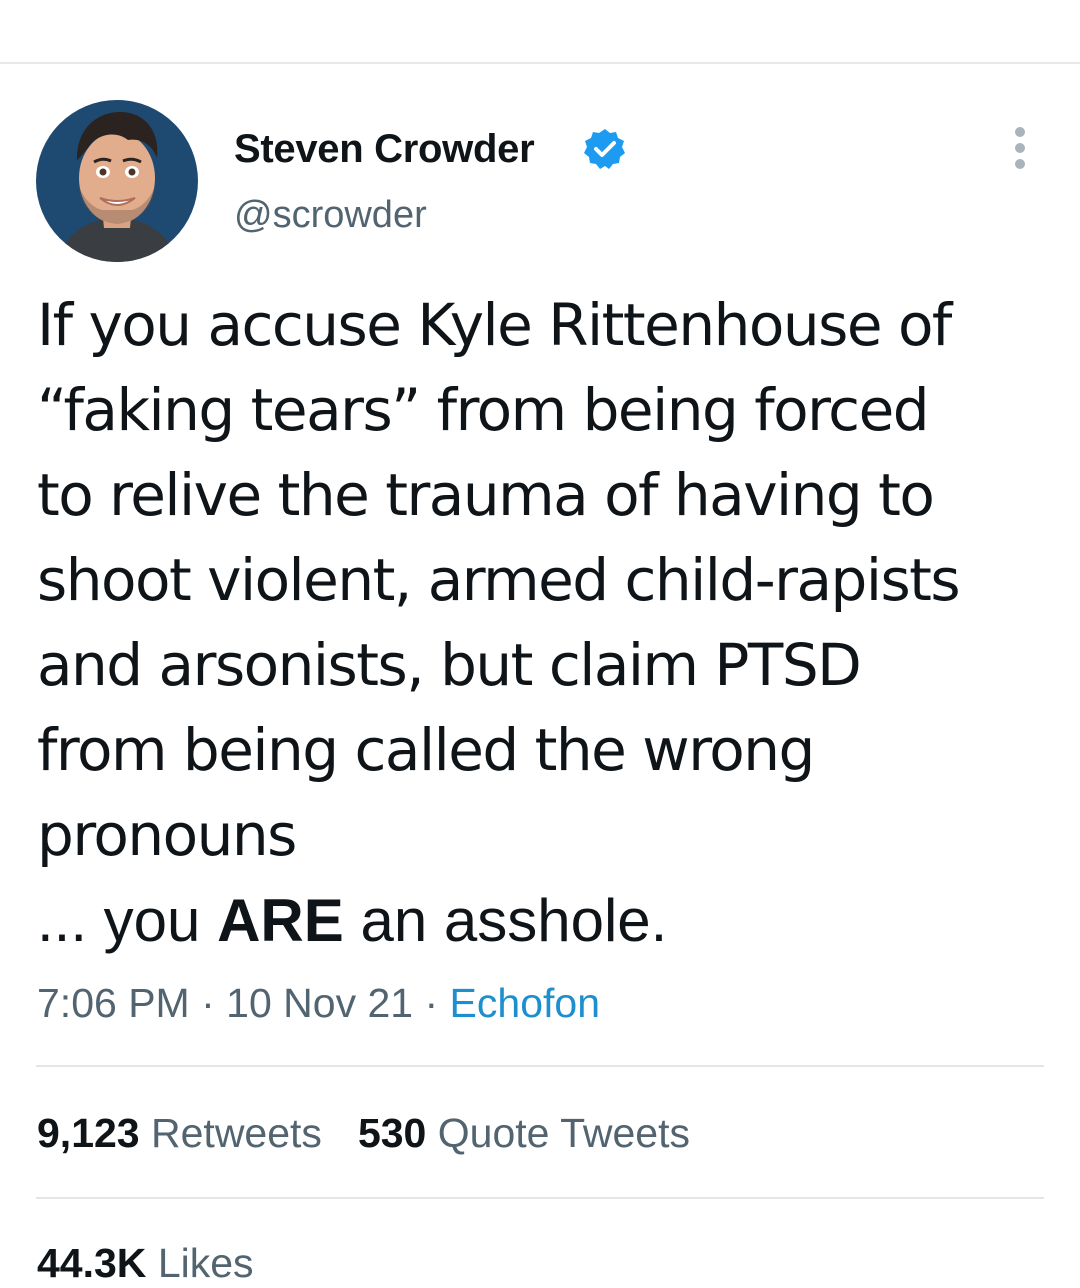 The height and width of the screenshot is (1288, 1080). I want to click on profile-photo-icon, so click(117, 181).